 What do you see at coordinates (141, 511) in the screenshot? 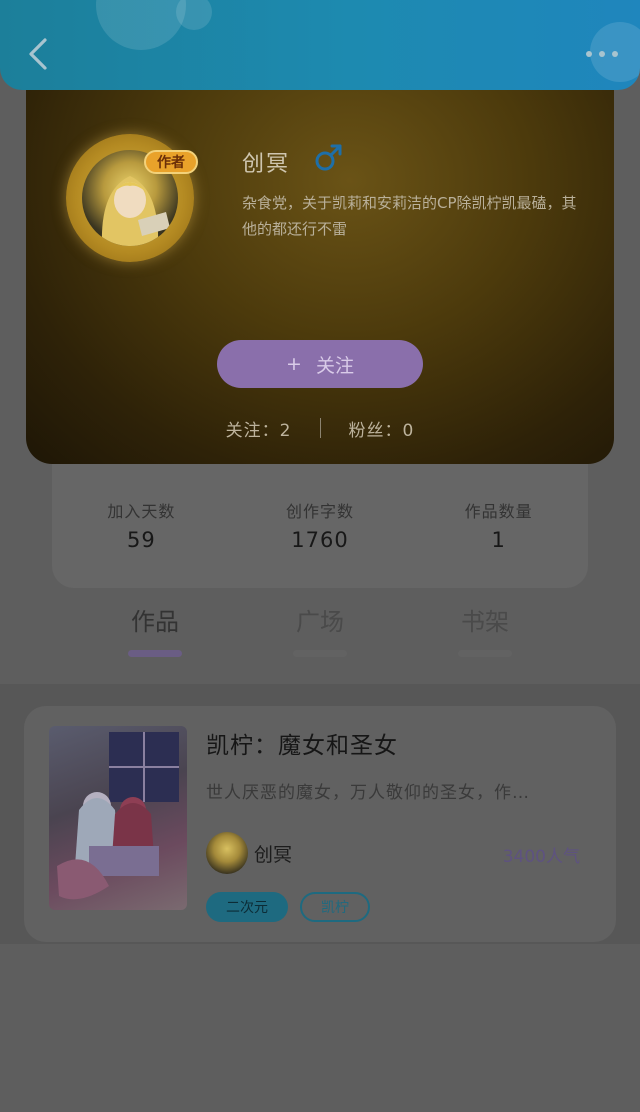
I see `stat-label: 加入天数` at bounding box center [141, 511].